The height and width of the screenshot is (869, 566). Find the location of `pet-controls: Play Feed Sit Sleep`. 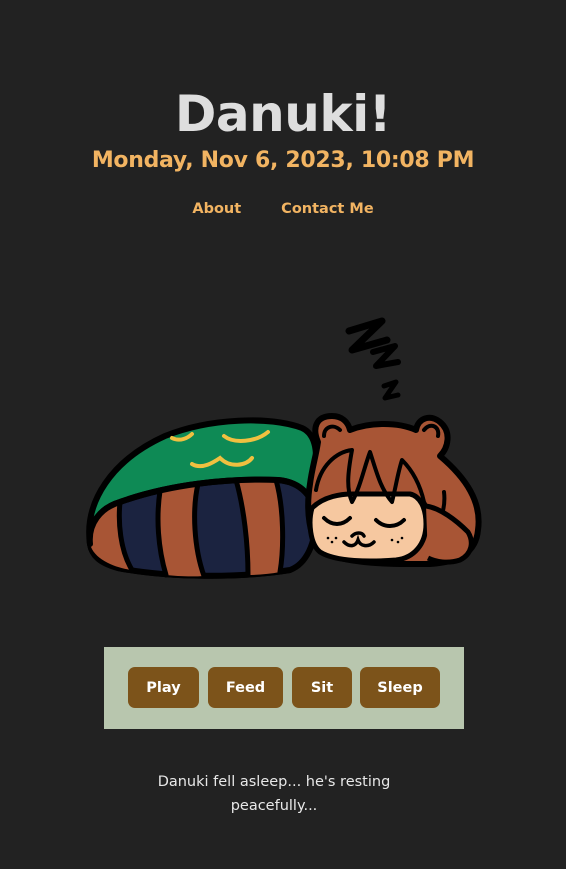

pet-controls: Play Feed Sit Sleep is located at coordinates (284, 688).